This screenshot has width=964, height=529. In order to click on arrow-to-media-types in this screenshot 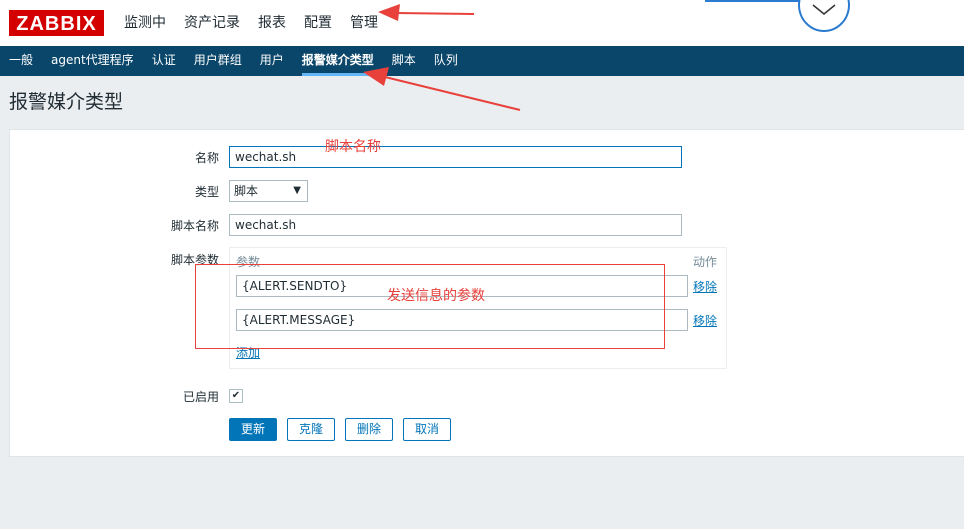, I will do `click(442, 89)`.